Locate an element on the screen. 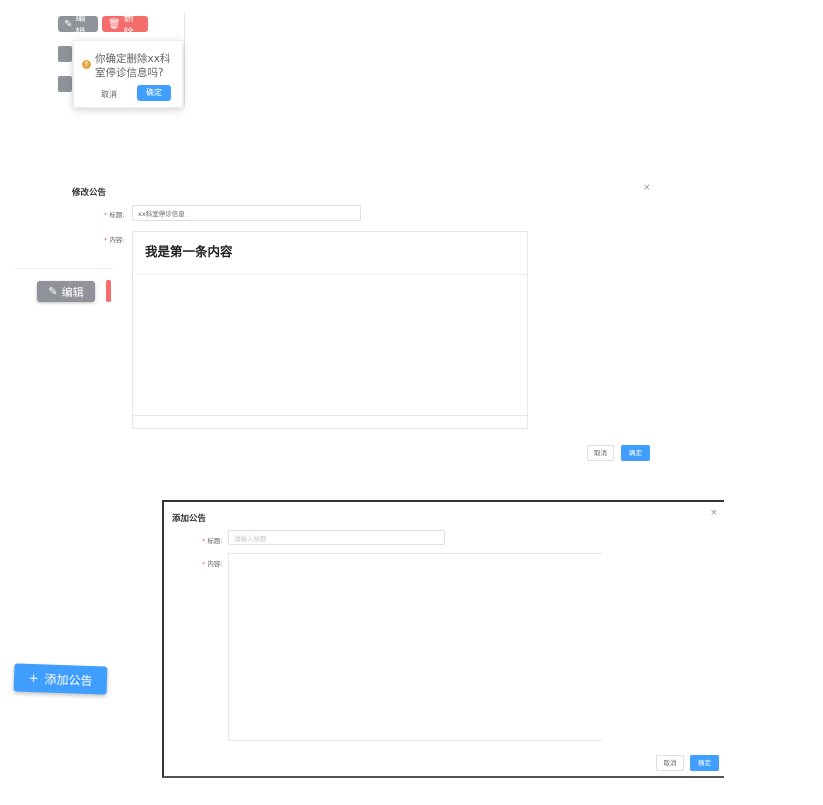  editor-bottom-bar is located at coordinates (330, 415).